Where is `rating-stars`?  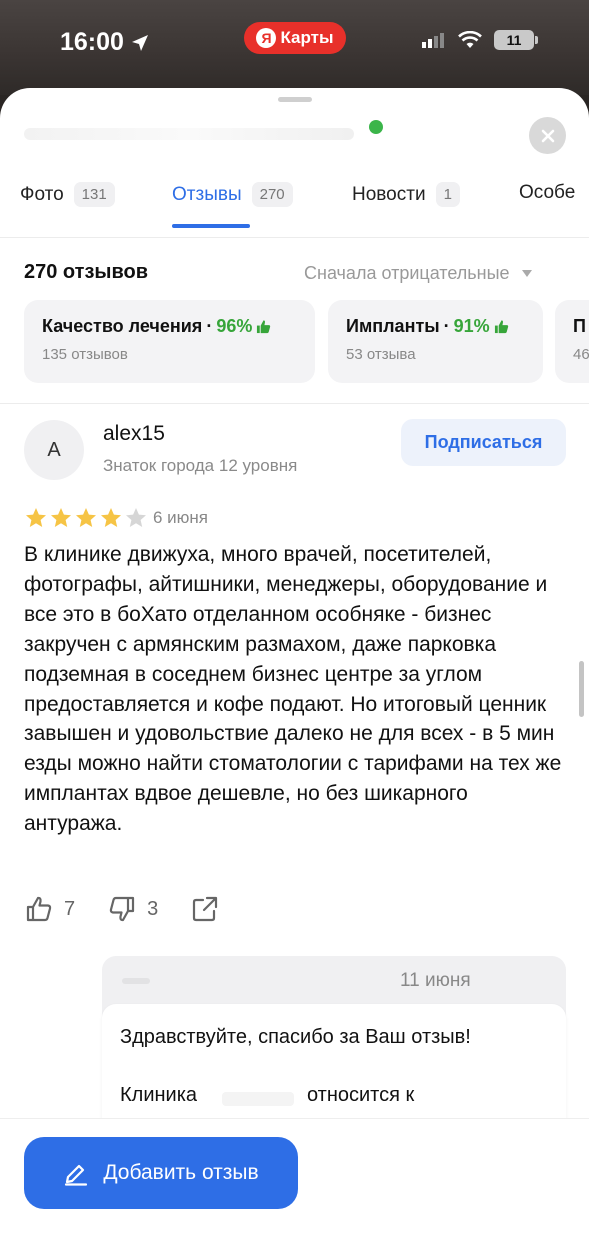 rating-stars is located at coordinates (86, 518).